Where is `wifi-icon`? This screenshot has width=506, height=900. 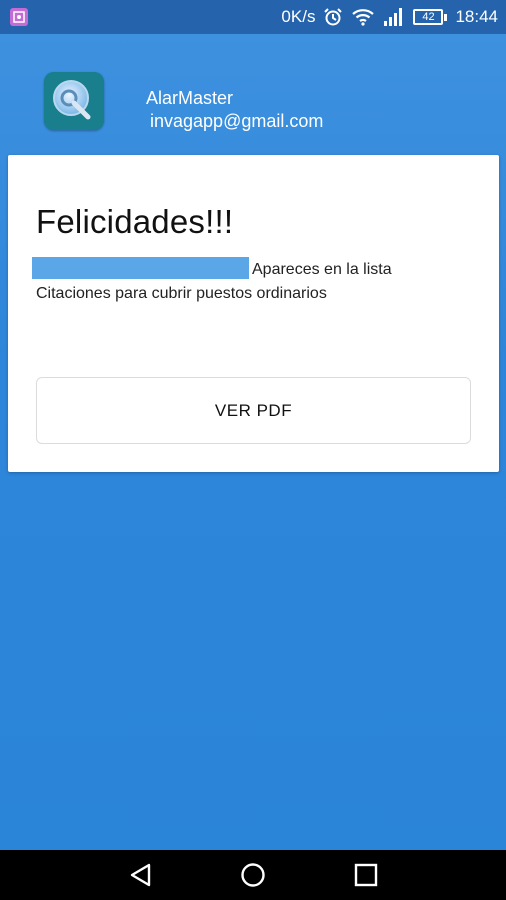
wifi-icon is located at coordinates (363, 17).